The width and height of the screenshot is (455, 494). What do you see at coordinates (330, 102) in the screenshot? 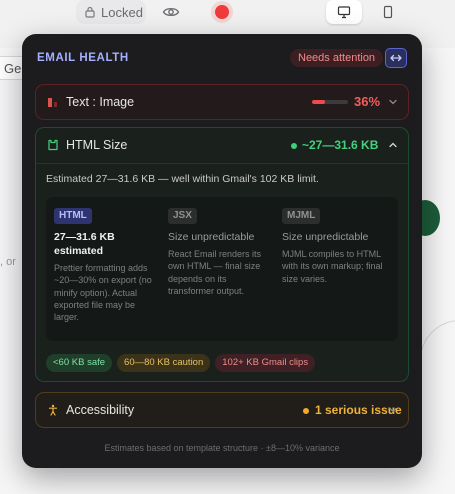
I see `text-image-ratio-bar` at bounding box center [330, 102].